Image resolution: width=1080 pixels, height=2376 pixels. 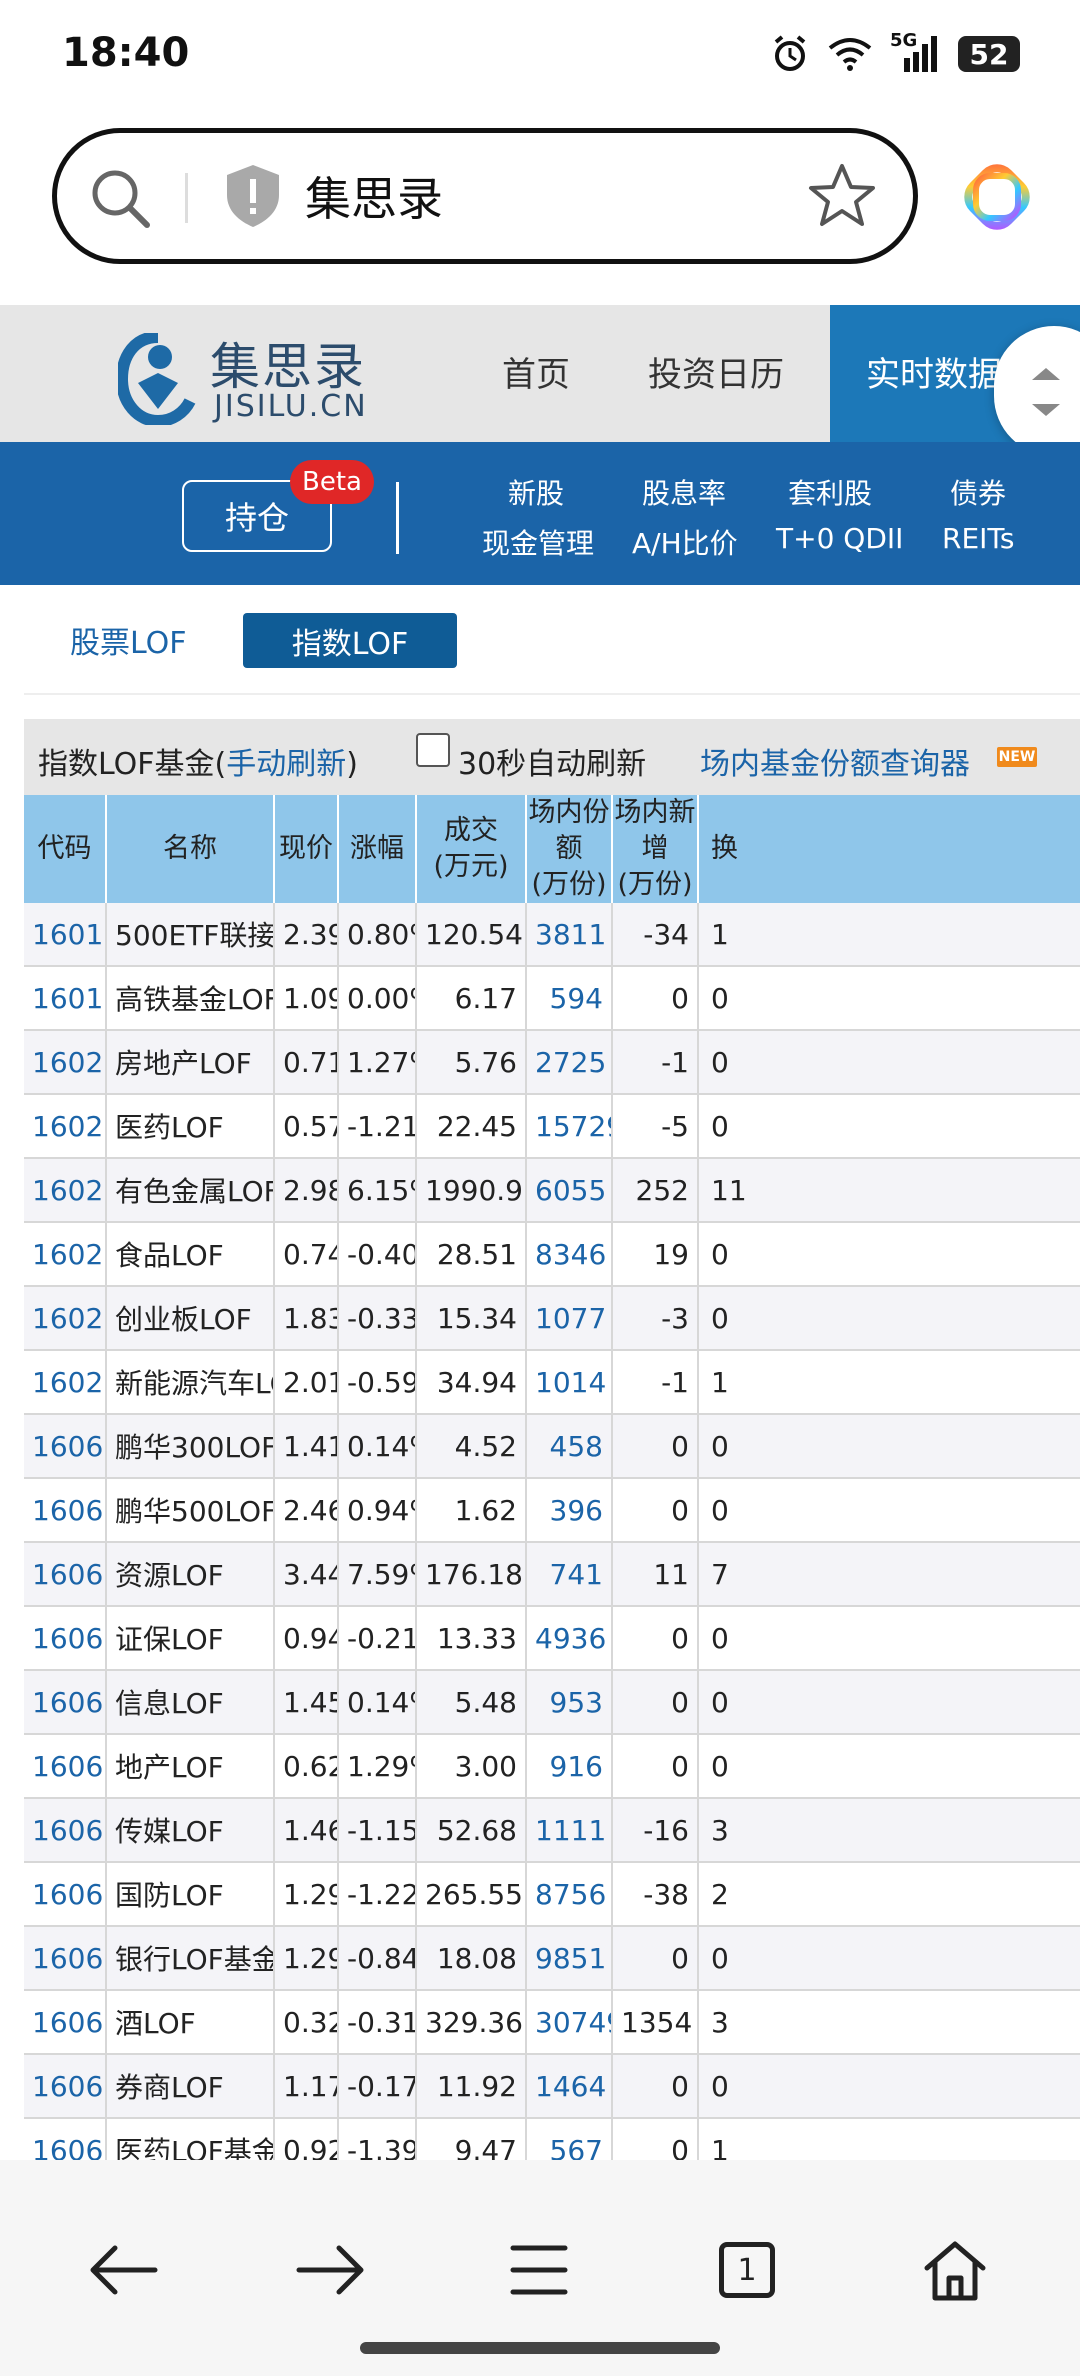 I want to click on table-row: 160221有色金属LOF2.9886.15%1990.93605525211, so click(x=552, y=1190).